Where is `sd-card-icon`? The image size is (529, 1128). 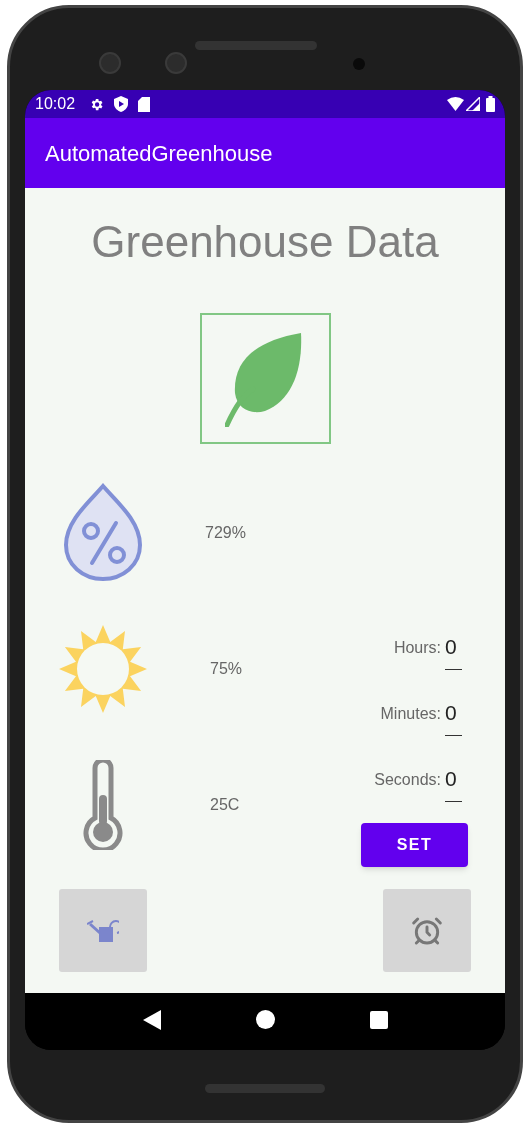
sd-card-icon is located at coordinates (144, 104).